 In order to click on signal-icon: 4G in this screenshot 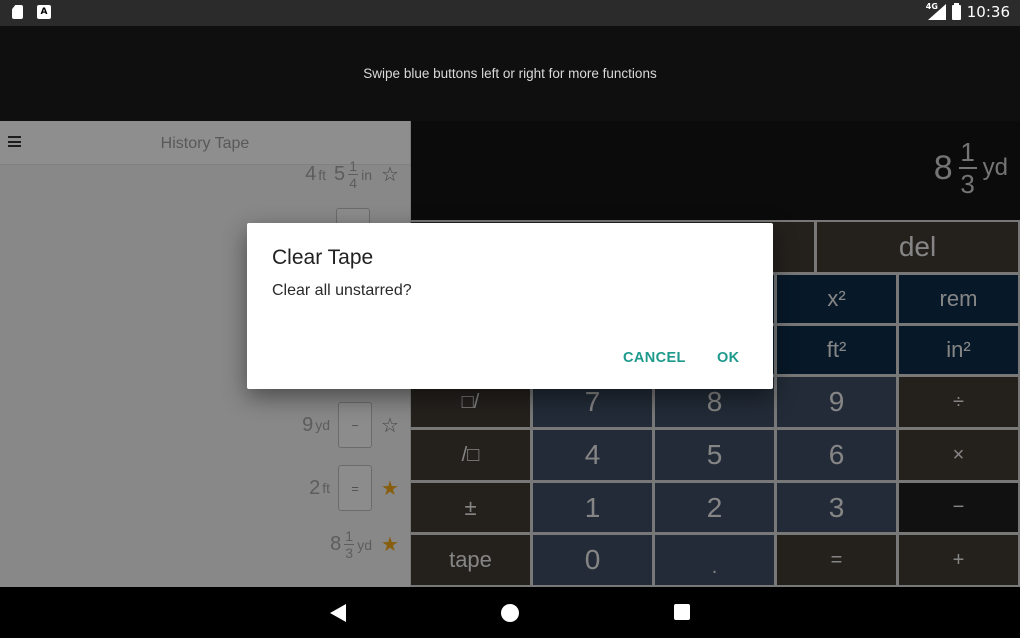, I will do `click(935, 11)`.